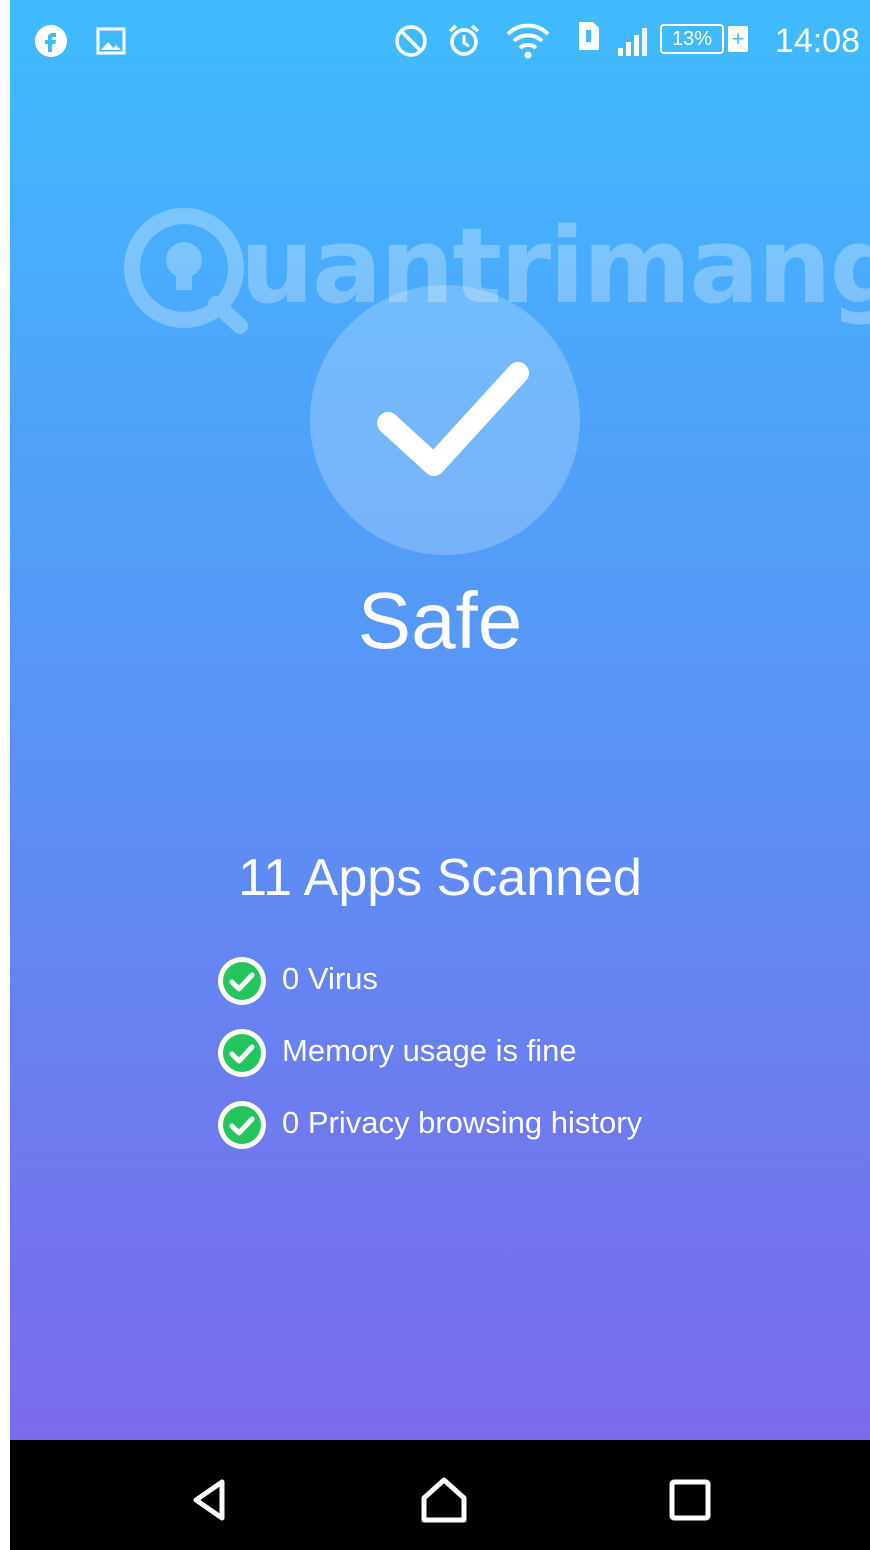 Image resolution: width=870 pixels, height=1550 pixels. What do you see at coordinates (330, 978) in the screenshot?
I see `result-label: 0 Virus` at bounding box center [330, 978].